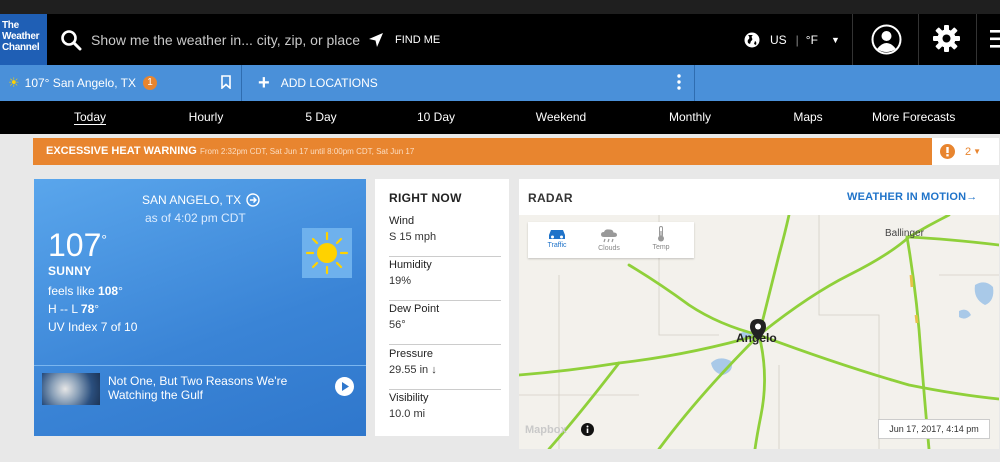 The width and height of the screenshot is (1000, 462). What do you see at coordinates (808, 117) in the screenshot?
I see `tab-maps: Maps` at bounding box center [808, 117].